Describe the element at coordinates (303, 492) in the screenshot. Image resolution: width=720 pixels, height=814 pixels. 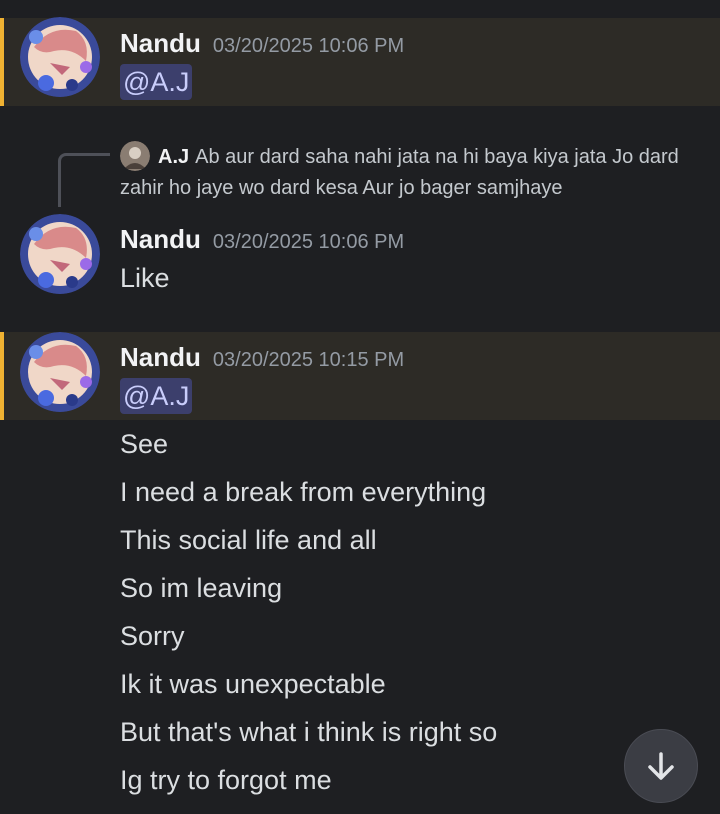
I see `message-text: I need a break from everything` at that location.